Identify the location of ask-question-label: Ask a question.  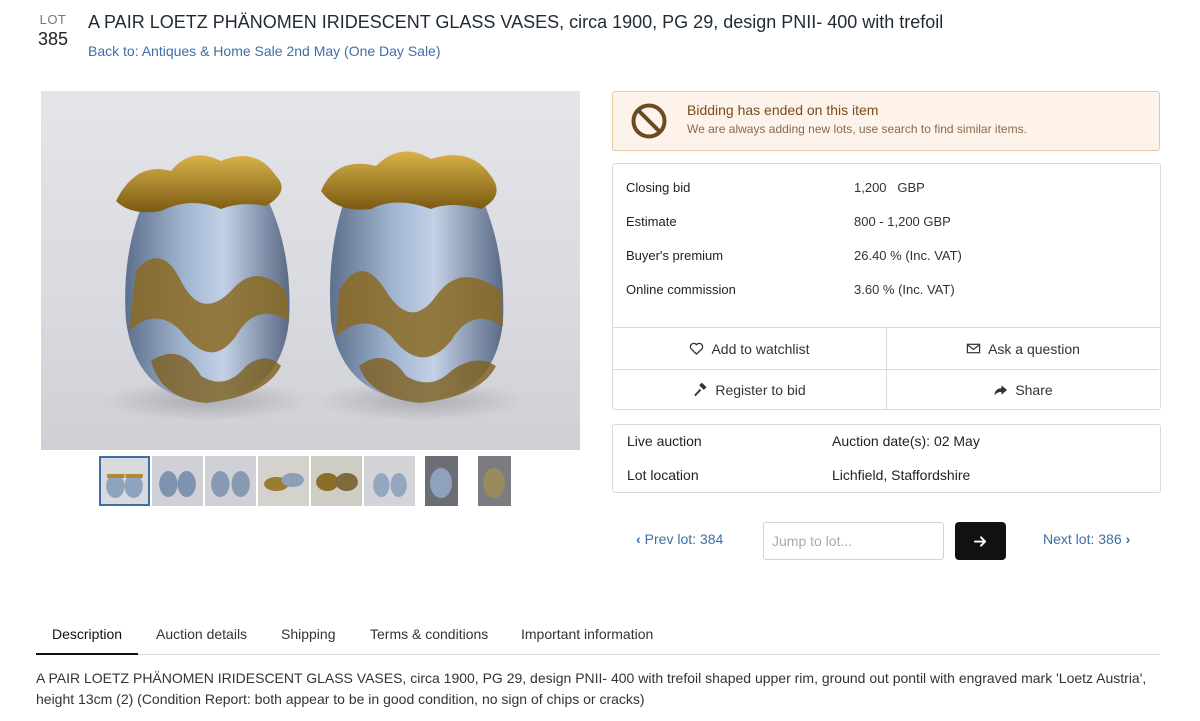
(1034, 348).